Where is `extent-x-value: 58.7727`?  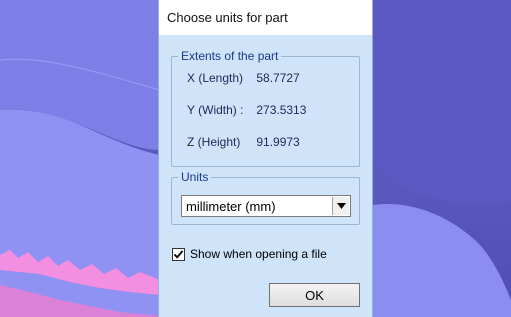 extent-x-value: 58.7727 is located at coordinates (278, 78).